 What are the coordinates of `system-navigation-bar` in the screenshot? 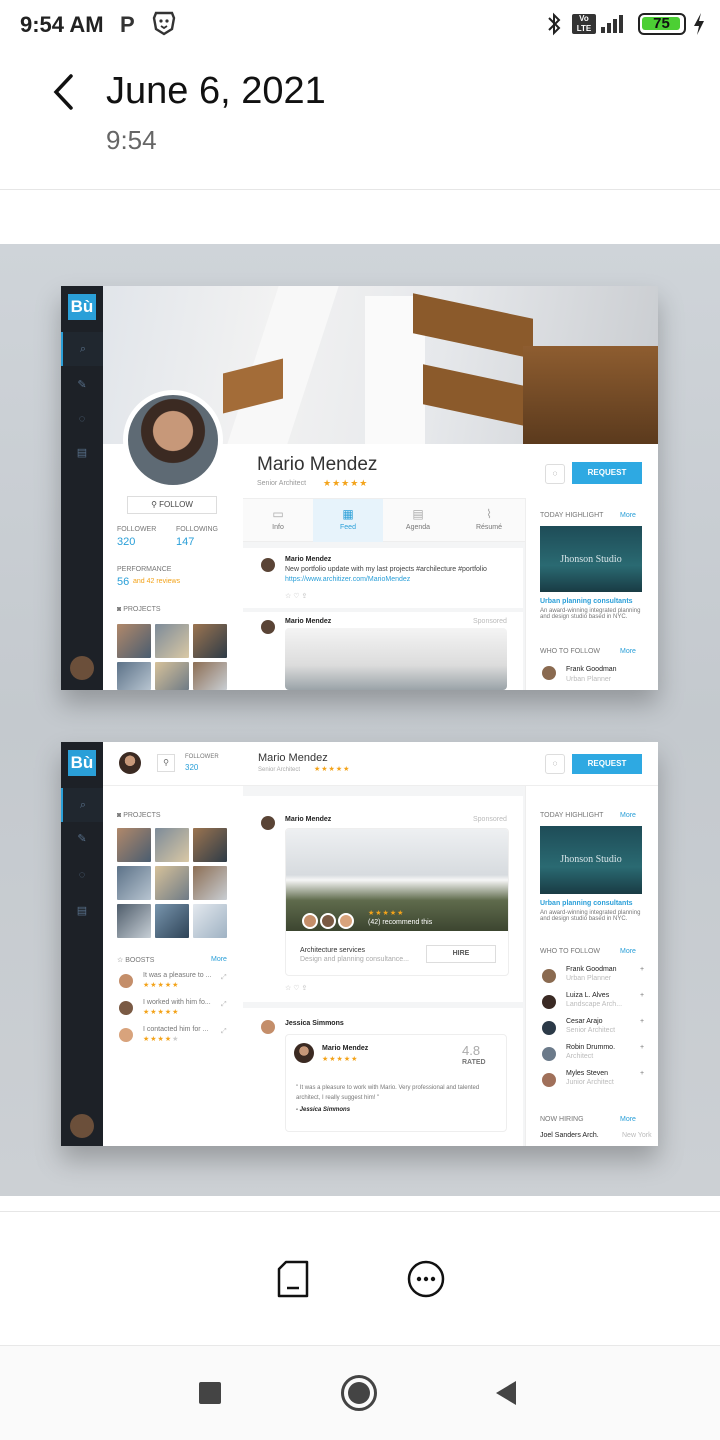 It's located at (360, 1392).